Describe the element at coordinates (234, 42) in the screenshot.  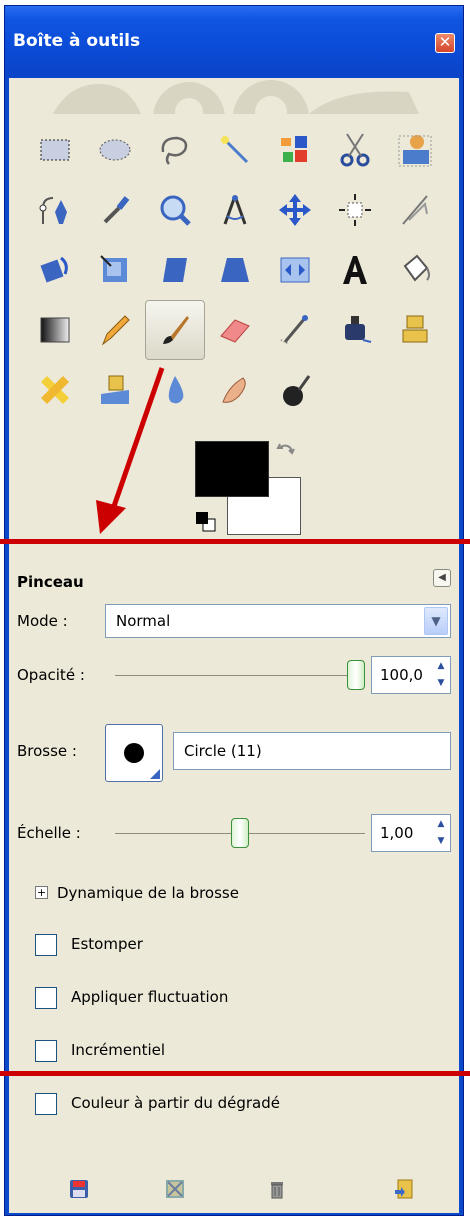
I see `title-bar: Boîte à outils ✕` at that location.